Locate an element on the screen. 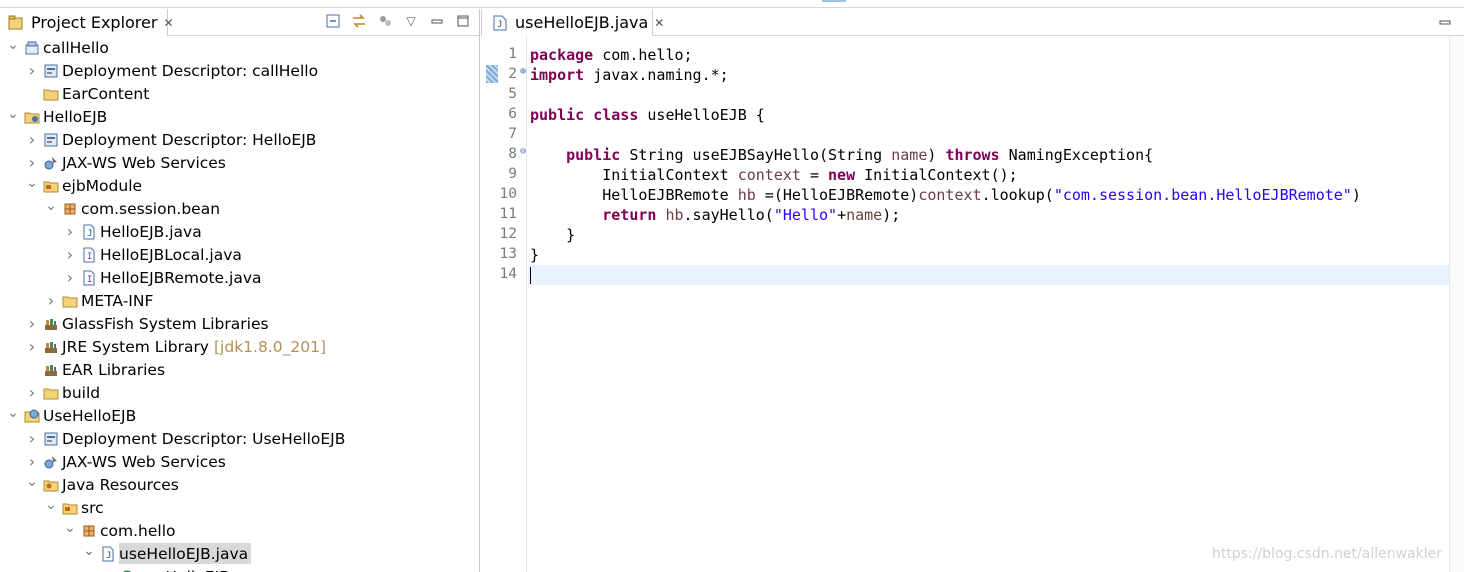  tree-item-label: HelloEJB is located at coordinates (75, 116).